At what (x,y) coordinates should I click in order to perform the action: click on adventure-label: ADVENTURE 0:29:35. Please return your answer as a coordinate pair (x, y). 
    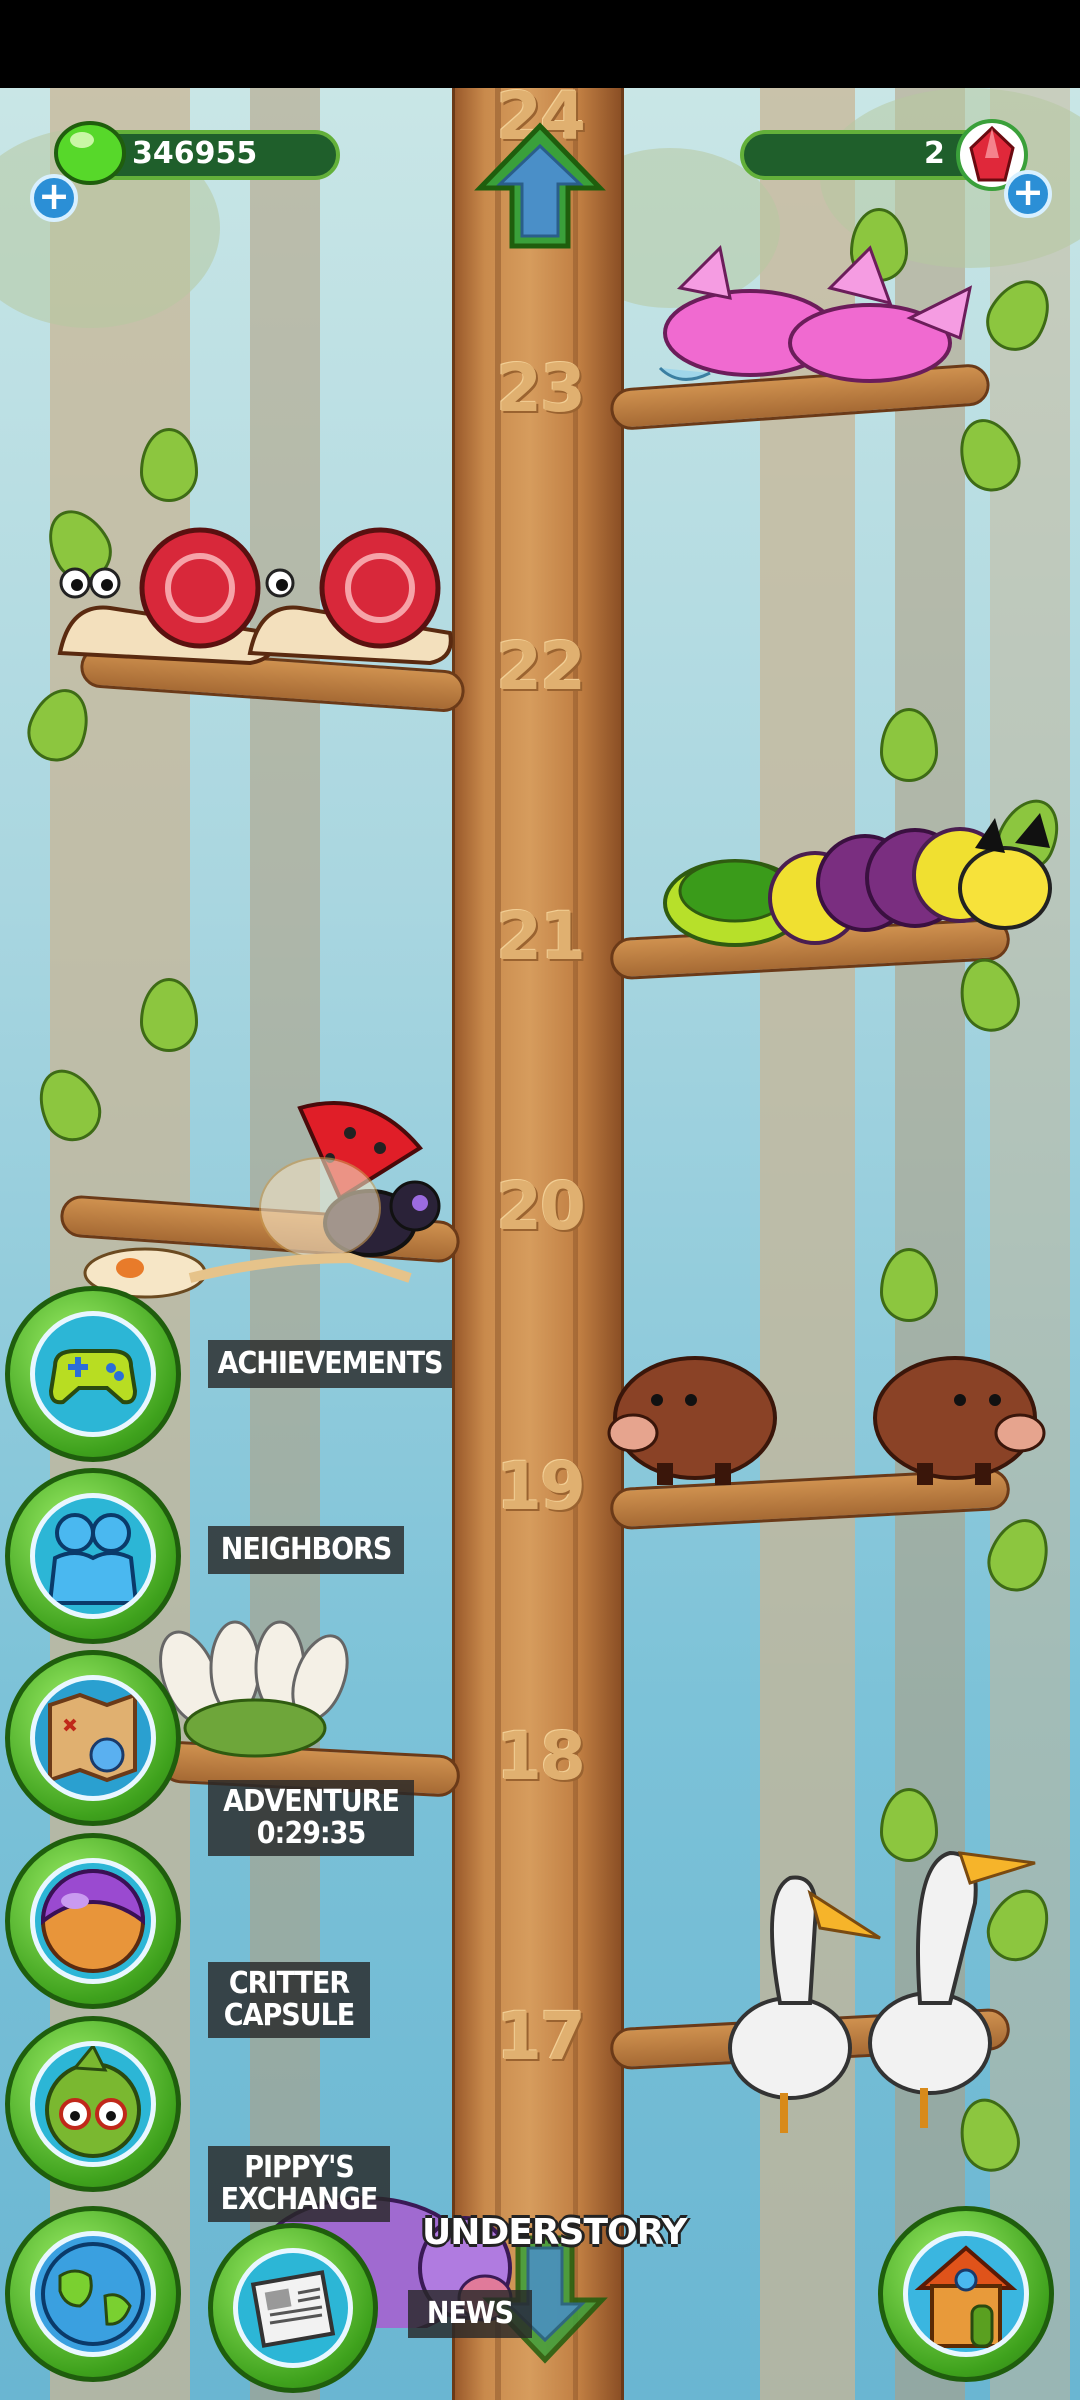
    Looking at the image, I should click on (311, 1818).